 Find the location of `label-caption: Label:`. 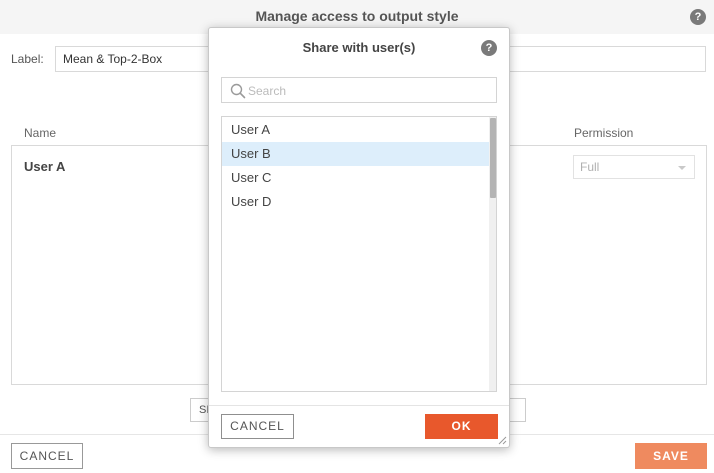

label-caption: Label: is located at coordinates (27, 59).